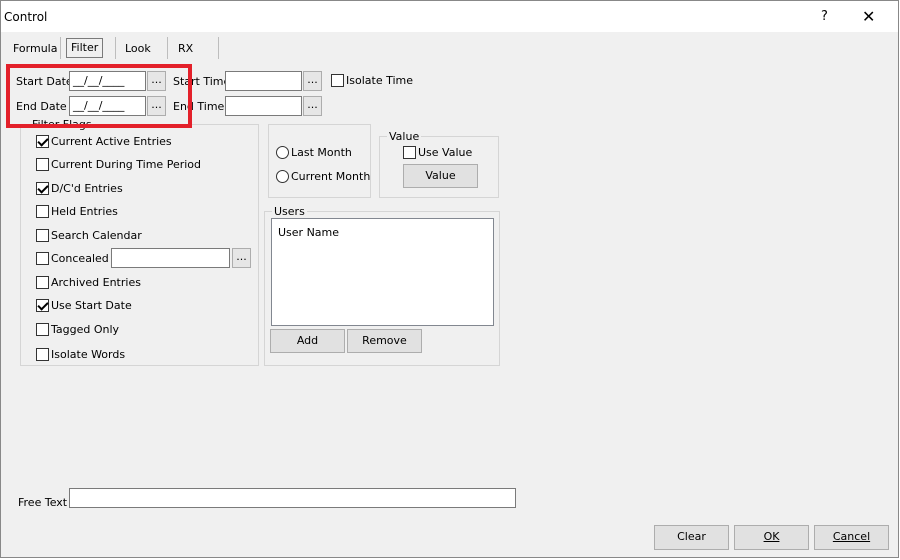 The height and width of the screenshot is (560, 900). What do you see at coordinates (42, 329) in the screenshot?
I see `tagged-only-checkbox` at bounding box center [42, 329].